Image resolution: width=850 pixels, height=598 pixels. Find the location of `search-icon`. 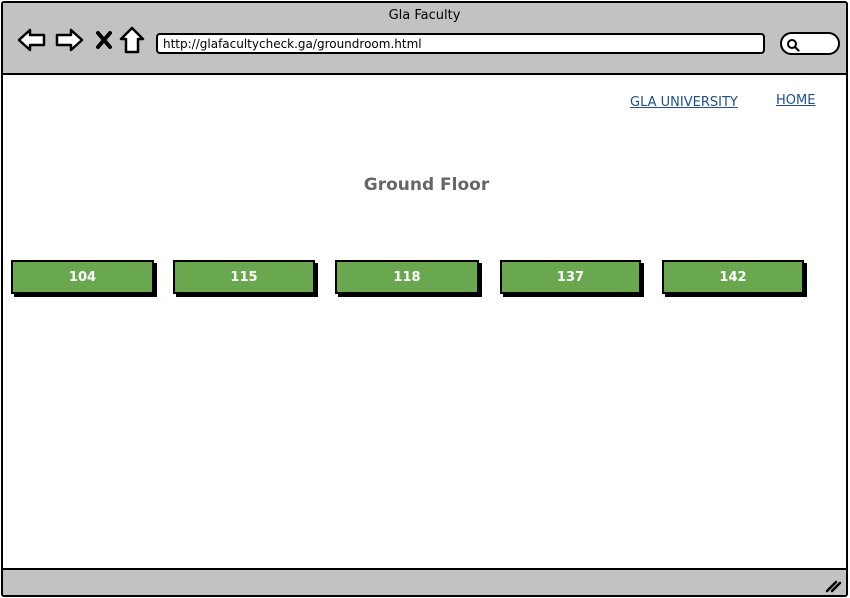

search-icon is located at coordinates (793, 44).